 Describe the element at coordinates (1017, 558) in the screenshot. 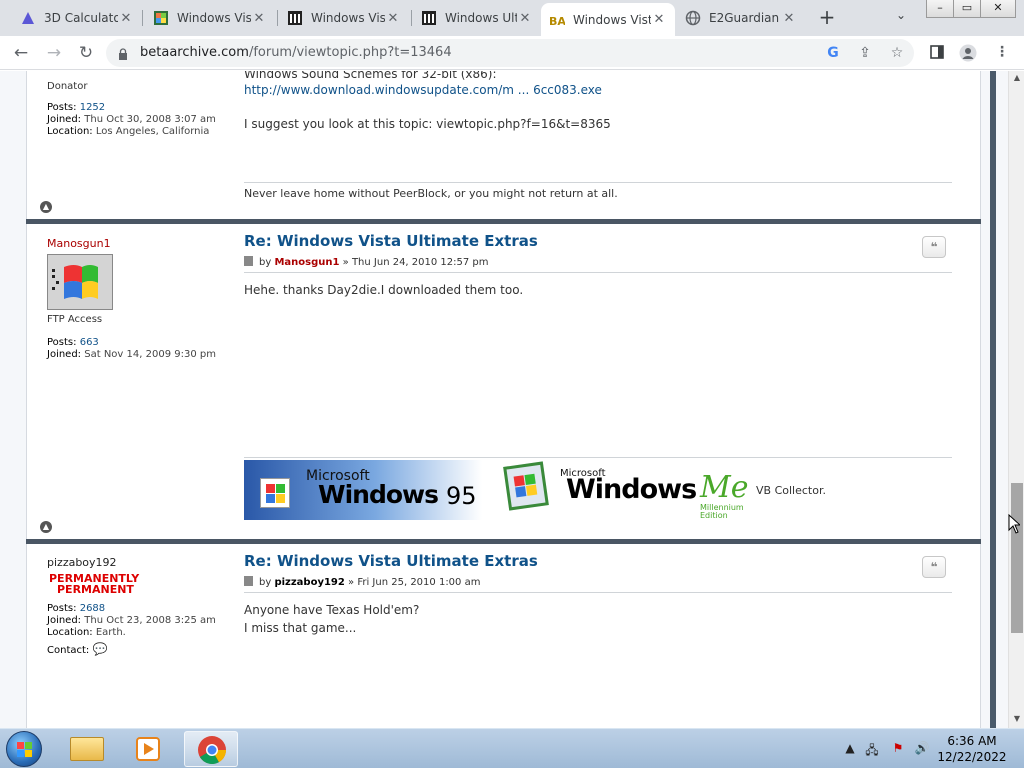

I see `scrollbar-thumb` at that location.